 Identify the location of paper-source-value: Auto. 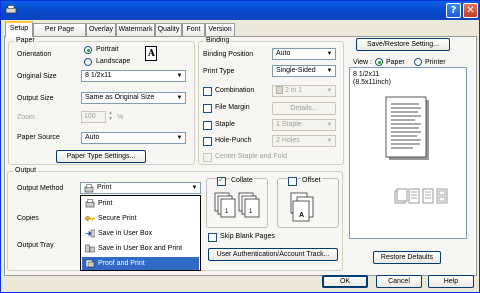
(92, 137).